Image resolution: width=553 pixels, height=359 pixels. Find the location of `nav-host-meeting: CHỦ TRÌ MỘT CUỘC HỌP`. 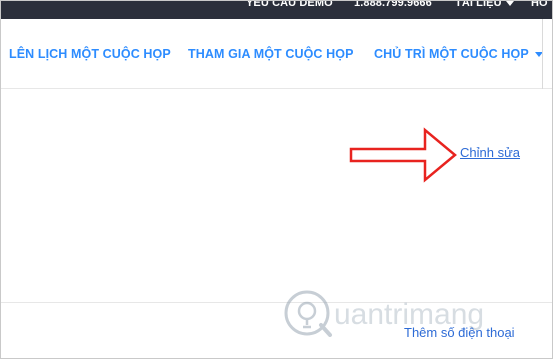

nav-host-meeting: CHỦ TRÌ MỘT CUỘC HỌP is located at coordinates (458, 54).